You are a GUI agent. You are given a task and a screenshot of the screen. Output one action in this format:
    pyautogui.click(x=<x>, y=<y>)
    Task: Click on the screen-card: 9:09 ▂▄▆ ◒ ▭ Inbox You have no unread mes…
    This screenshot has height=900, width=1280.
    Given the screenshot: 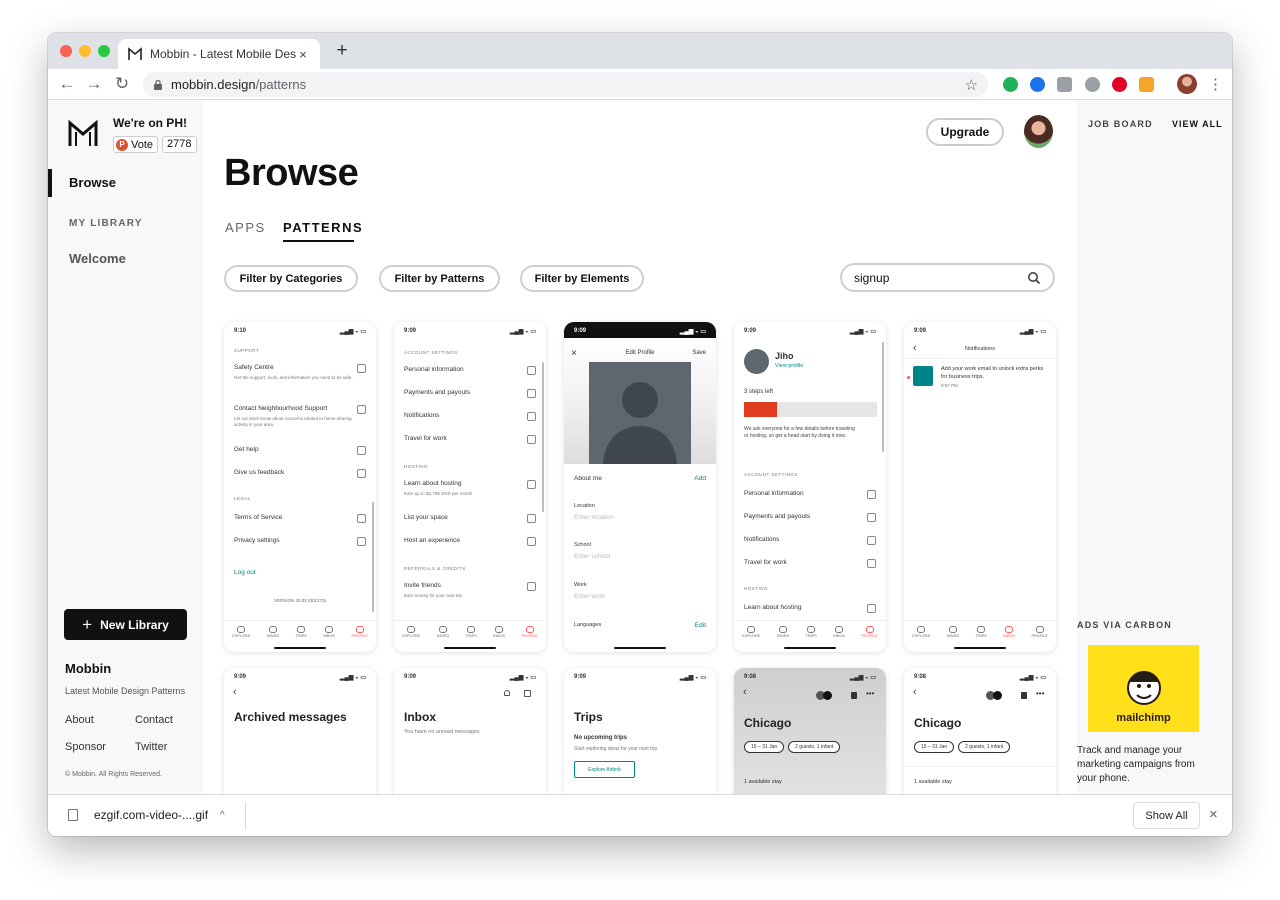 What is the action you would take?
    pyautogui.click(x=470, y=731)
    